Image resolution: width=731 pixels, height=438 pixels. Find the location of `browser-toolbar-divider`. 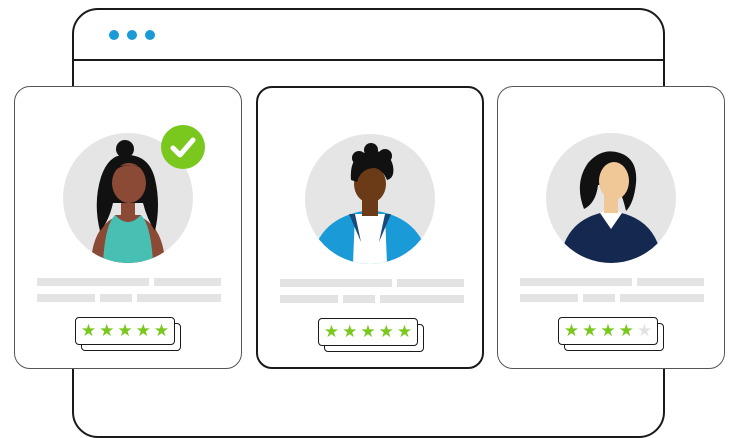

browser-toolbar-divider is located at coordinates (368, 60).